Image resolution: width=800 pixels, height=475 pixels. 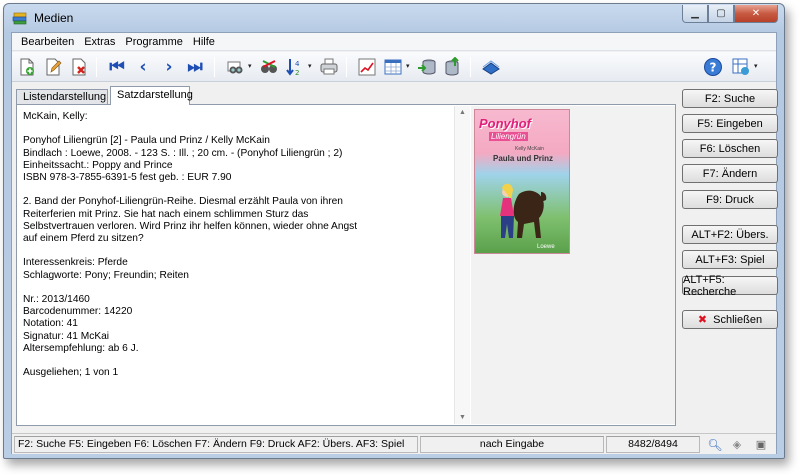 What do you see at coordinates (546, 247) in the screenshot?
I see `cover-publisher: Loewe` at bounding box center [546, 247].